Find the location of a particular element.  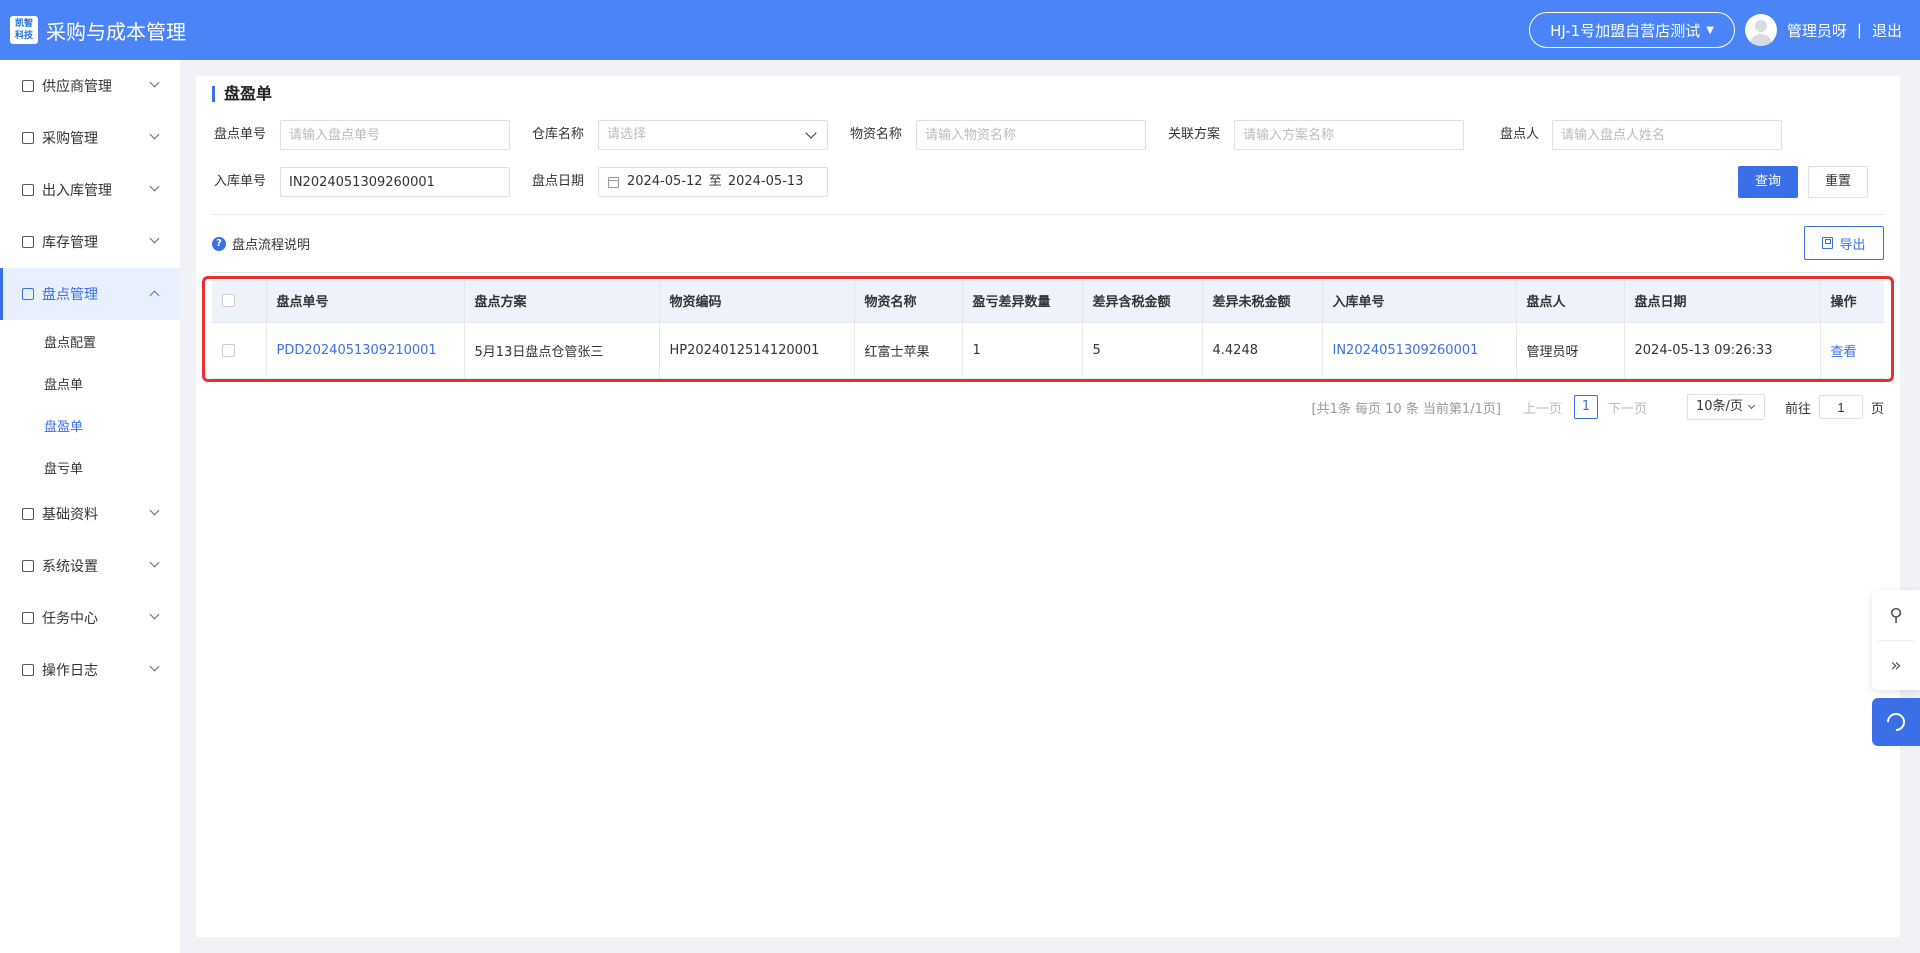

save-icon is located at coordinates (1828, 243).